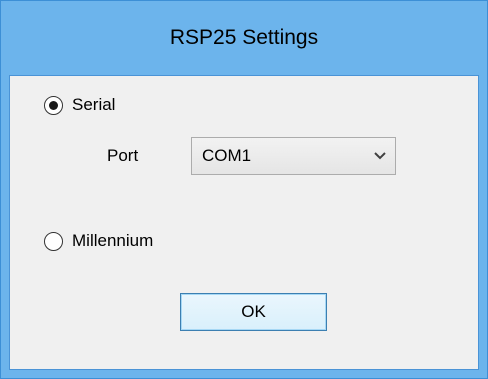 Image resolution: width=488 pixels, height=379 pixels. Describe the element at coordinates (293, 156) in the screenshot. I see `port-dropdown: COM1` at that location.